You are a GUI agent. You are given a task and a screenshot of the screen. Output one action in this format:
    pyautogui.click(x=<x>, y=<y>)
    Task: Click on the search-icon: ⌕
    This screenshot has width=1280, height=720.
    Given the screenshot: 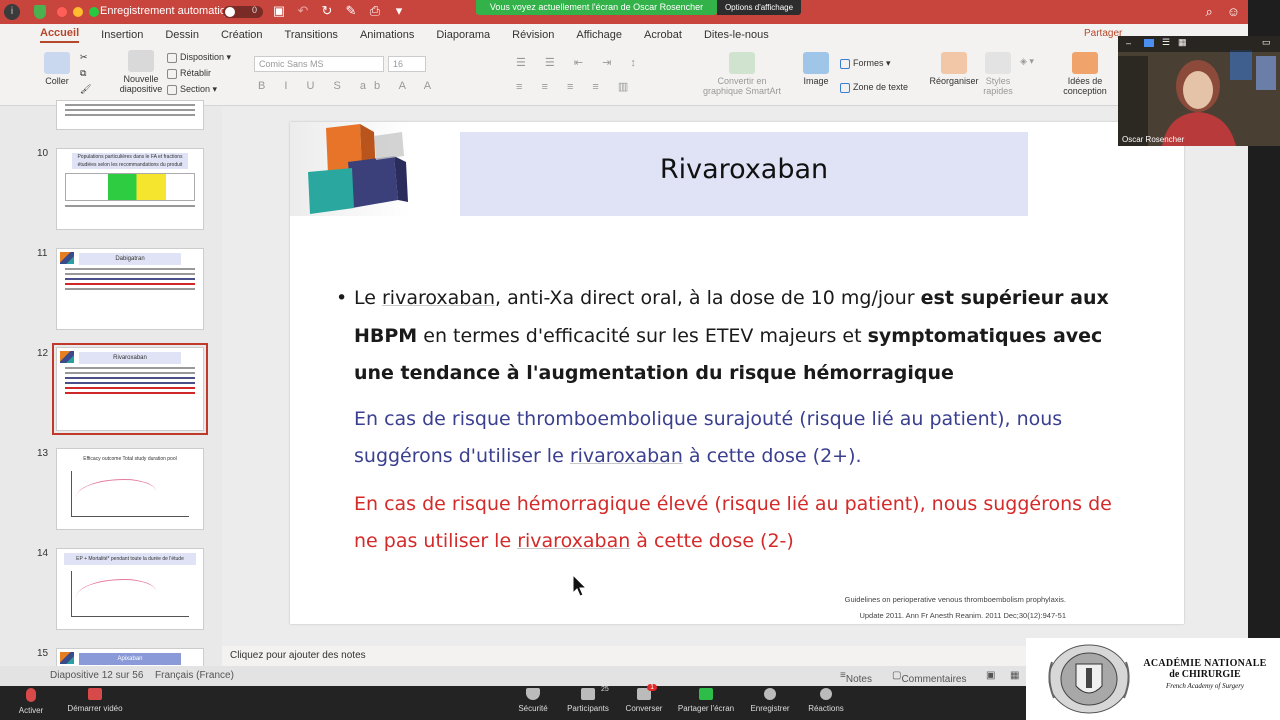 What is the action you would take?
    pyautogui.click(x=1208, y=12)
    